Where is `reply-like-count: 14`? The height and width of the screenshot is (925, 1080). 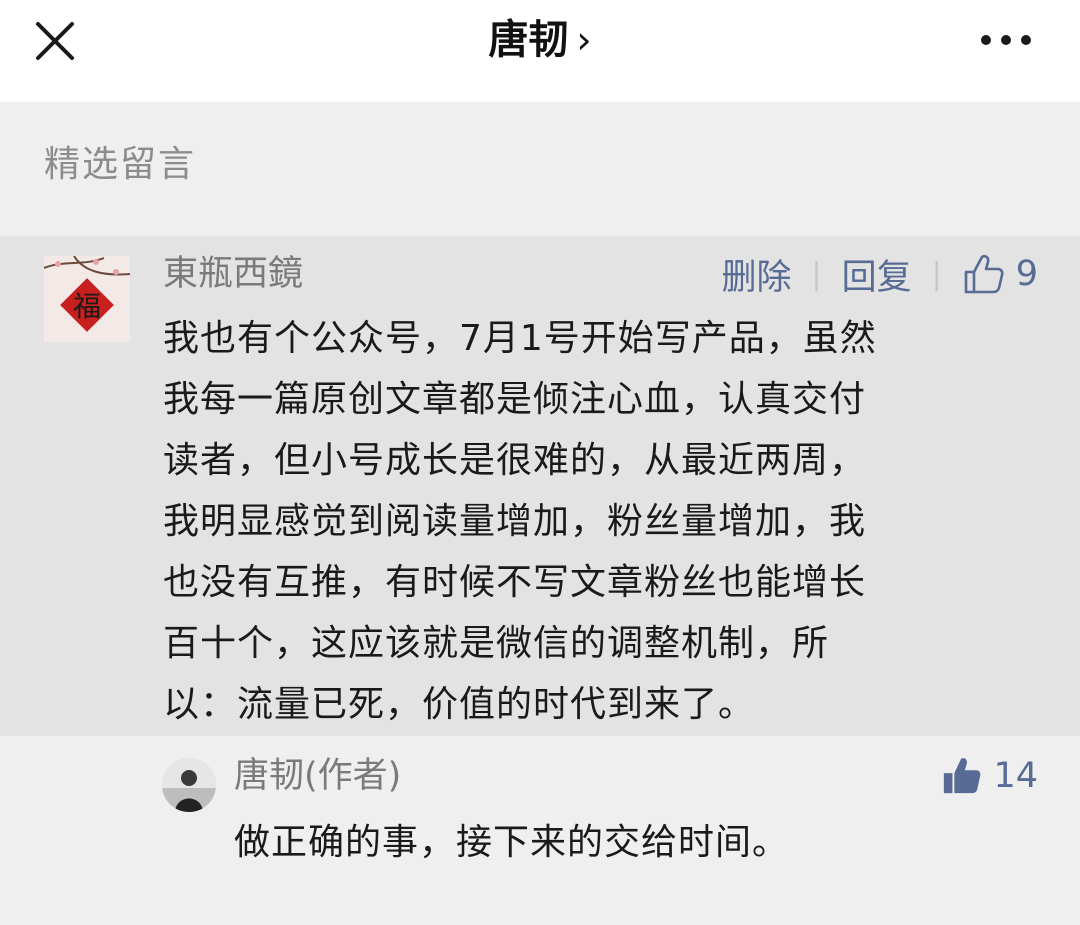 reply-like-count: 14 is located at coordinates (1015, 776).